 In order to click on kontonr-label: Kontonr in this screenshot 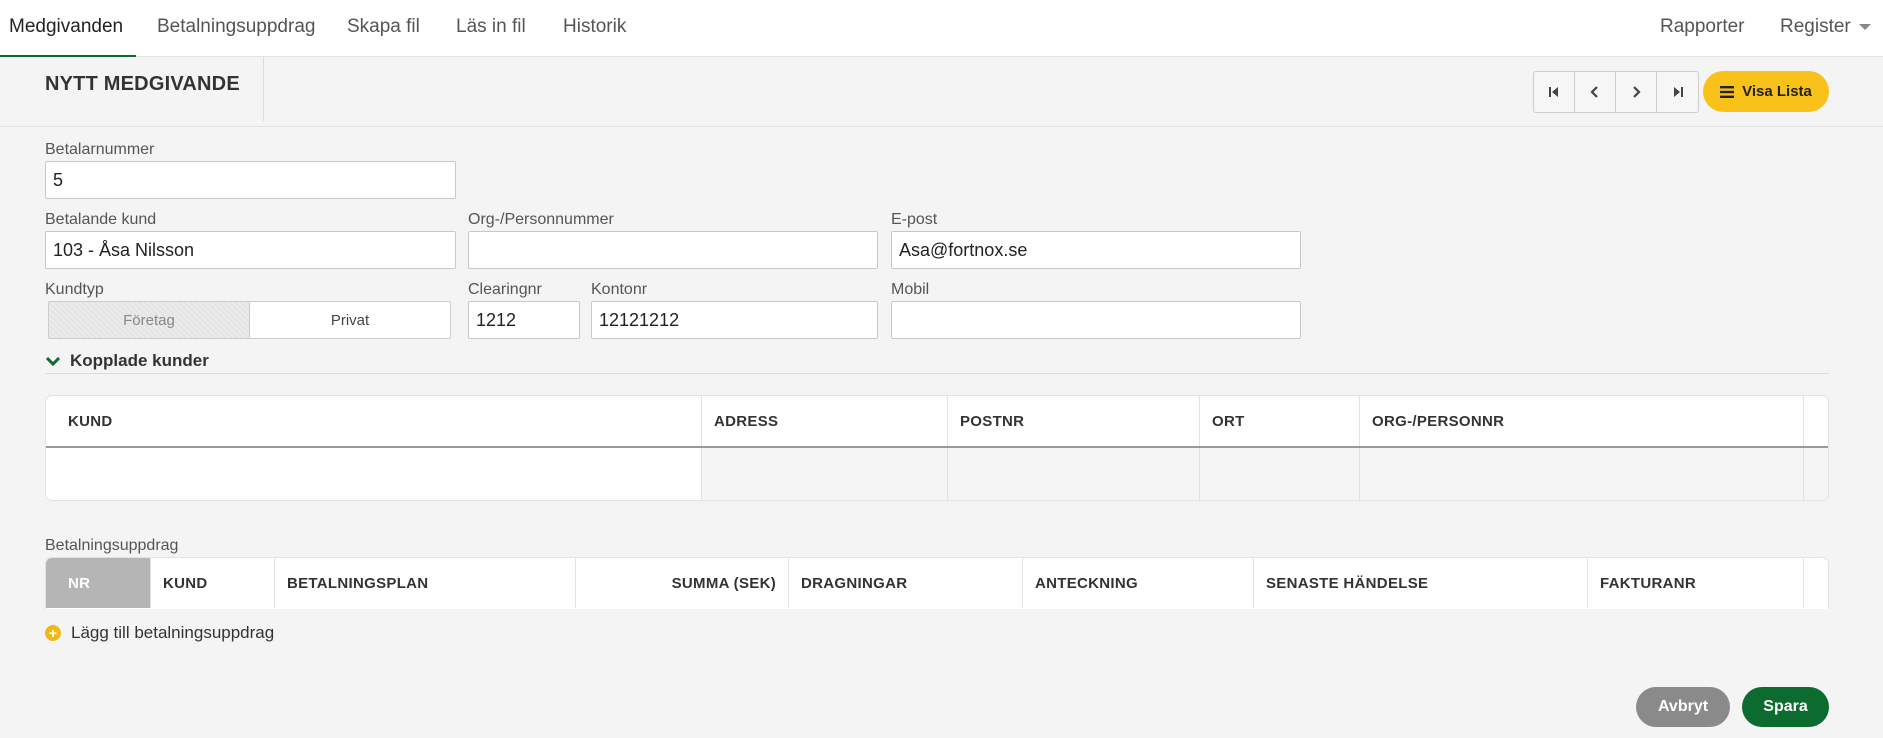, I will do `click(619, 289)`.